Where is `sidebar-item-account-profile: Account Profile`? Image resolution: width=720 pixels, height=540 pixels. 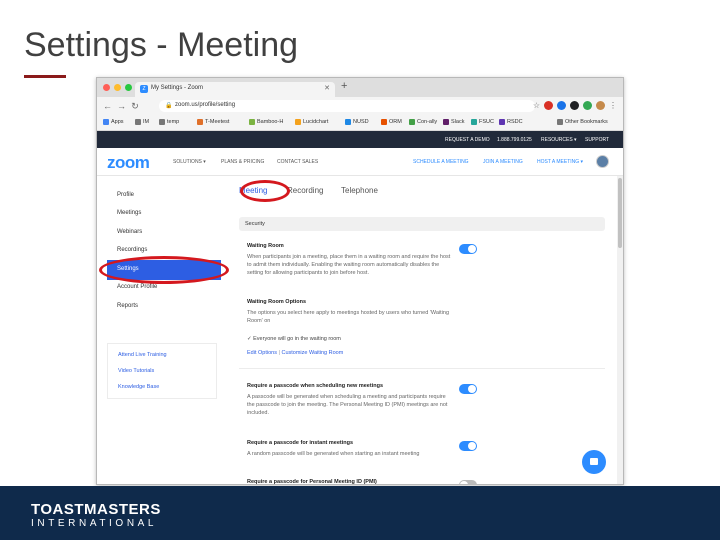
sidebar-item-account-profile: Account Profile is located at coordinates (137, 287).